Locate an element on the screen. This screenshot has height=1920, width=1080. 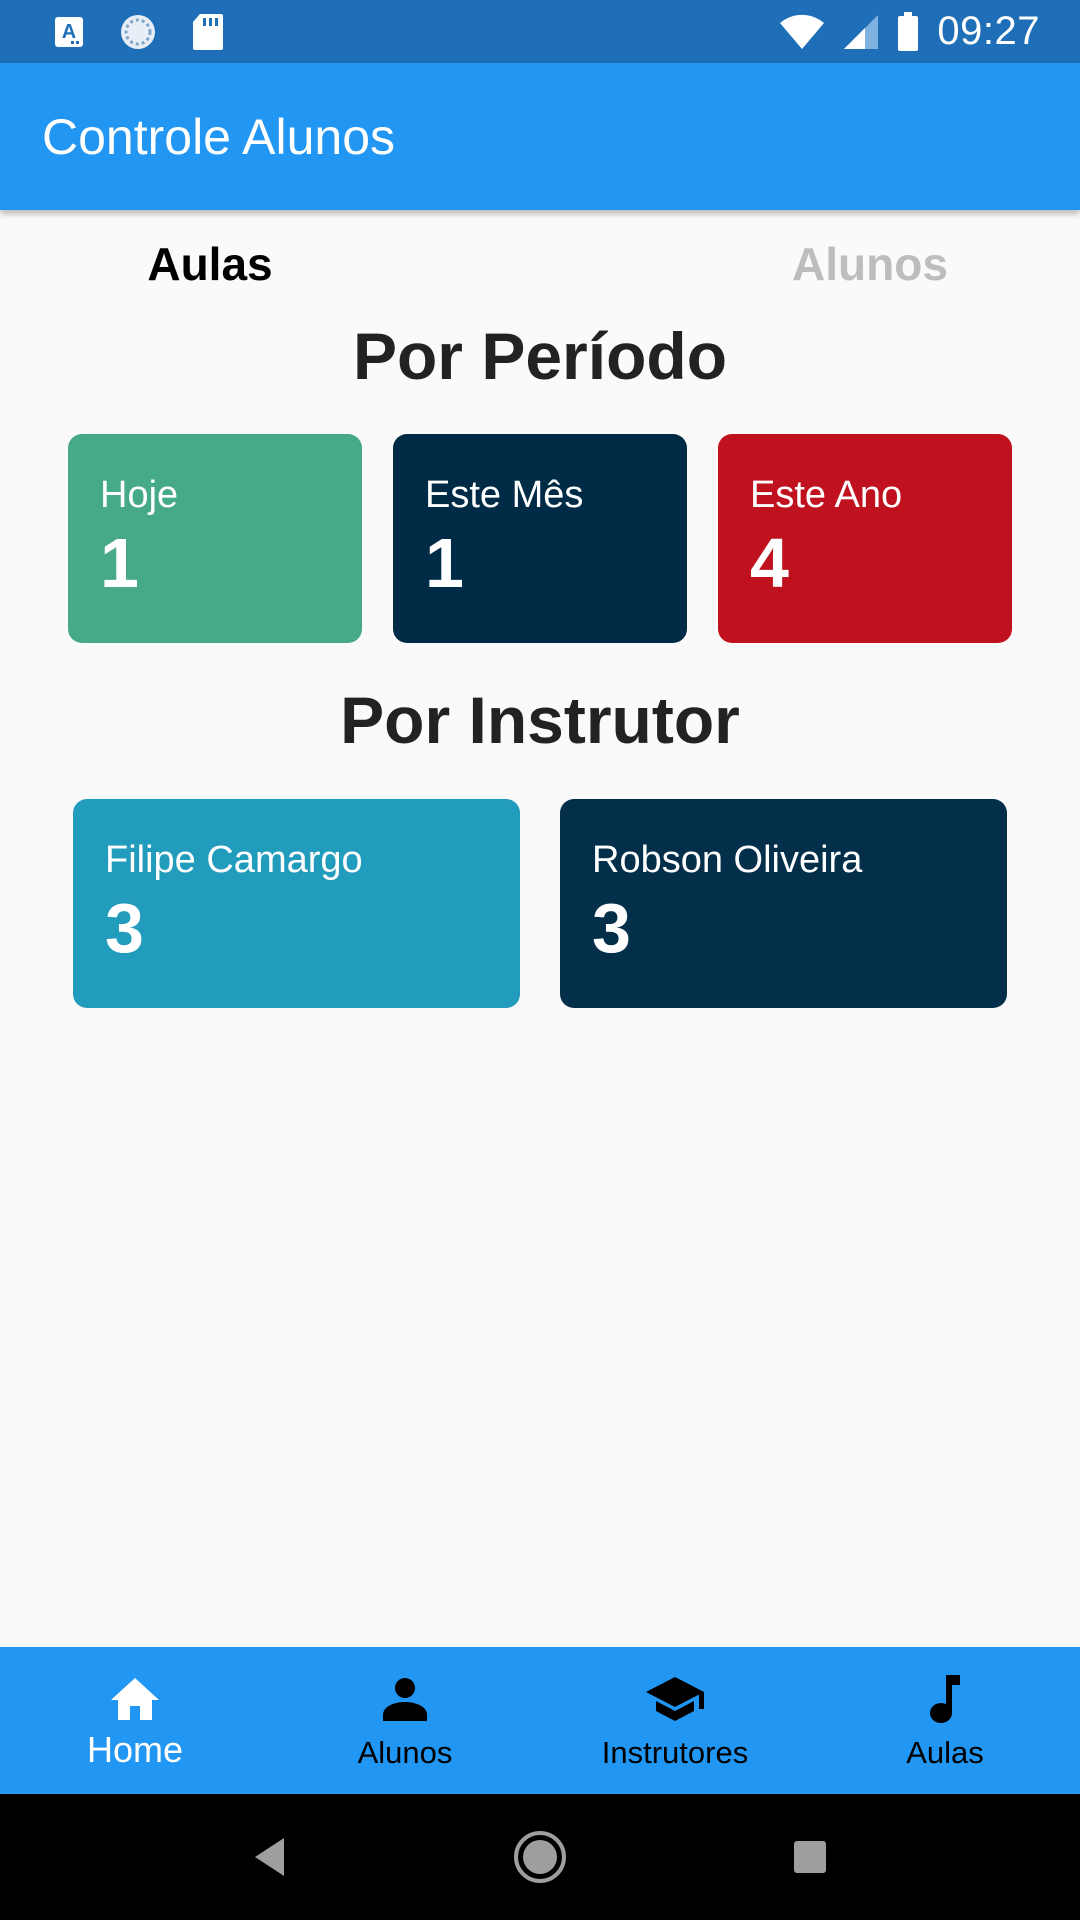
status-bar: A 09:27 is located at coordinates (540, 31).